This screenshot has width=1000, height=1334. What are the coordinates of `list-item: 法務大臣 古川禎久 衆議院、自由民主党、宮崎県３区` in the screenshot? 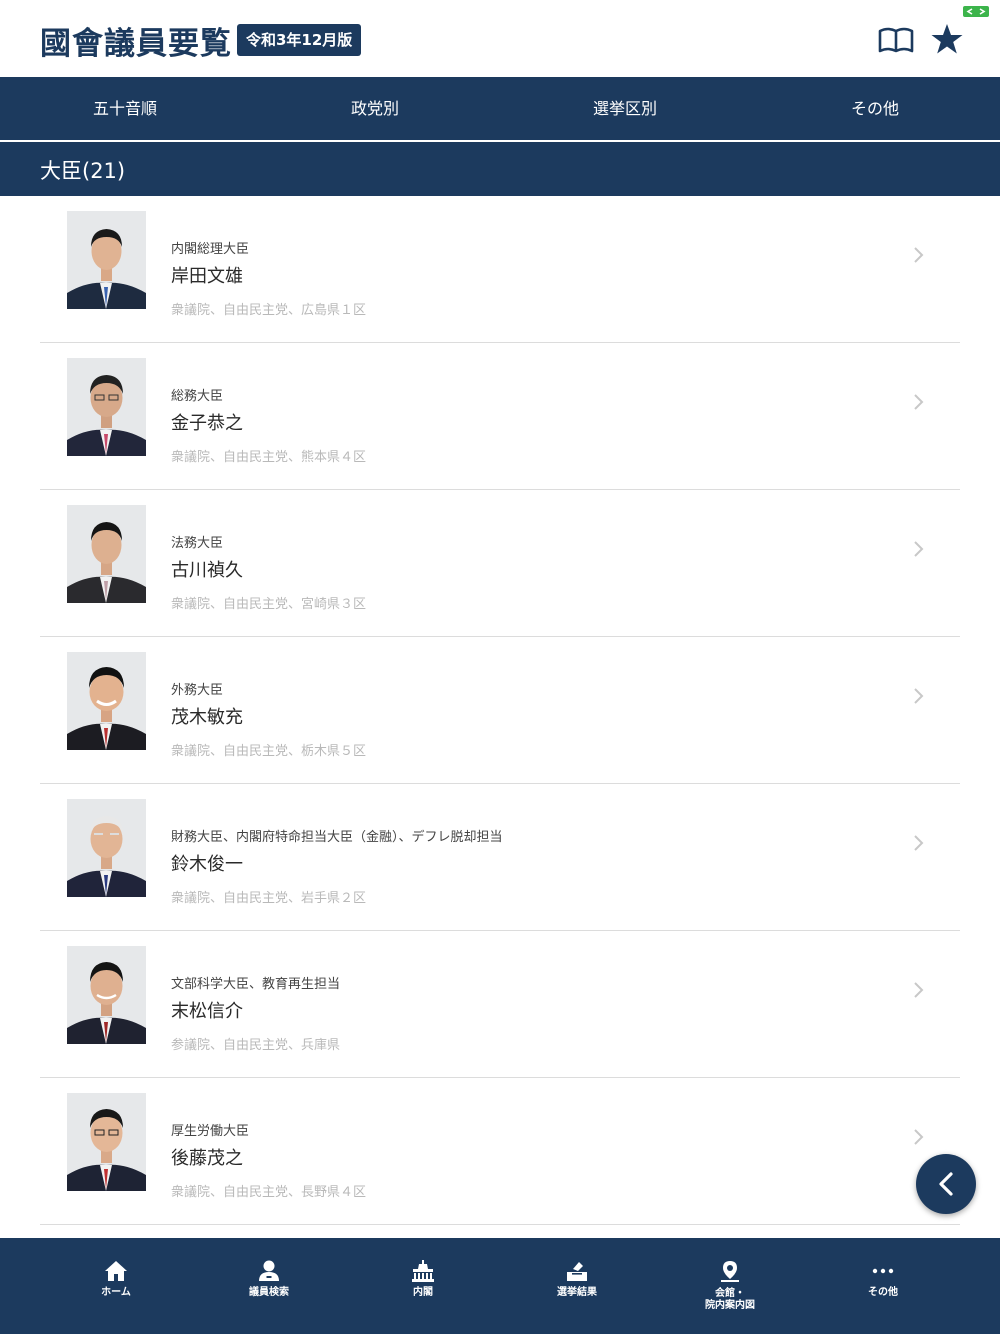 It's located at (500, 563).